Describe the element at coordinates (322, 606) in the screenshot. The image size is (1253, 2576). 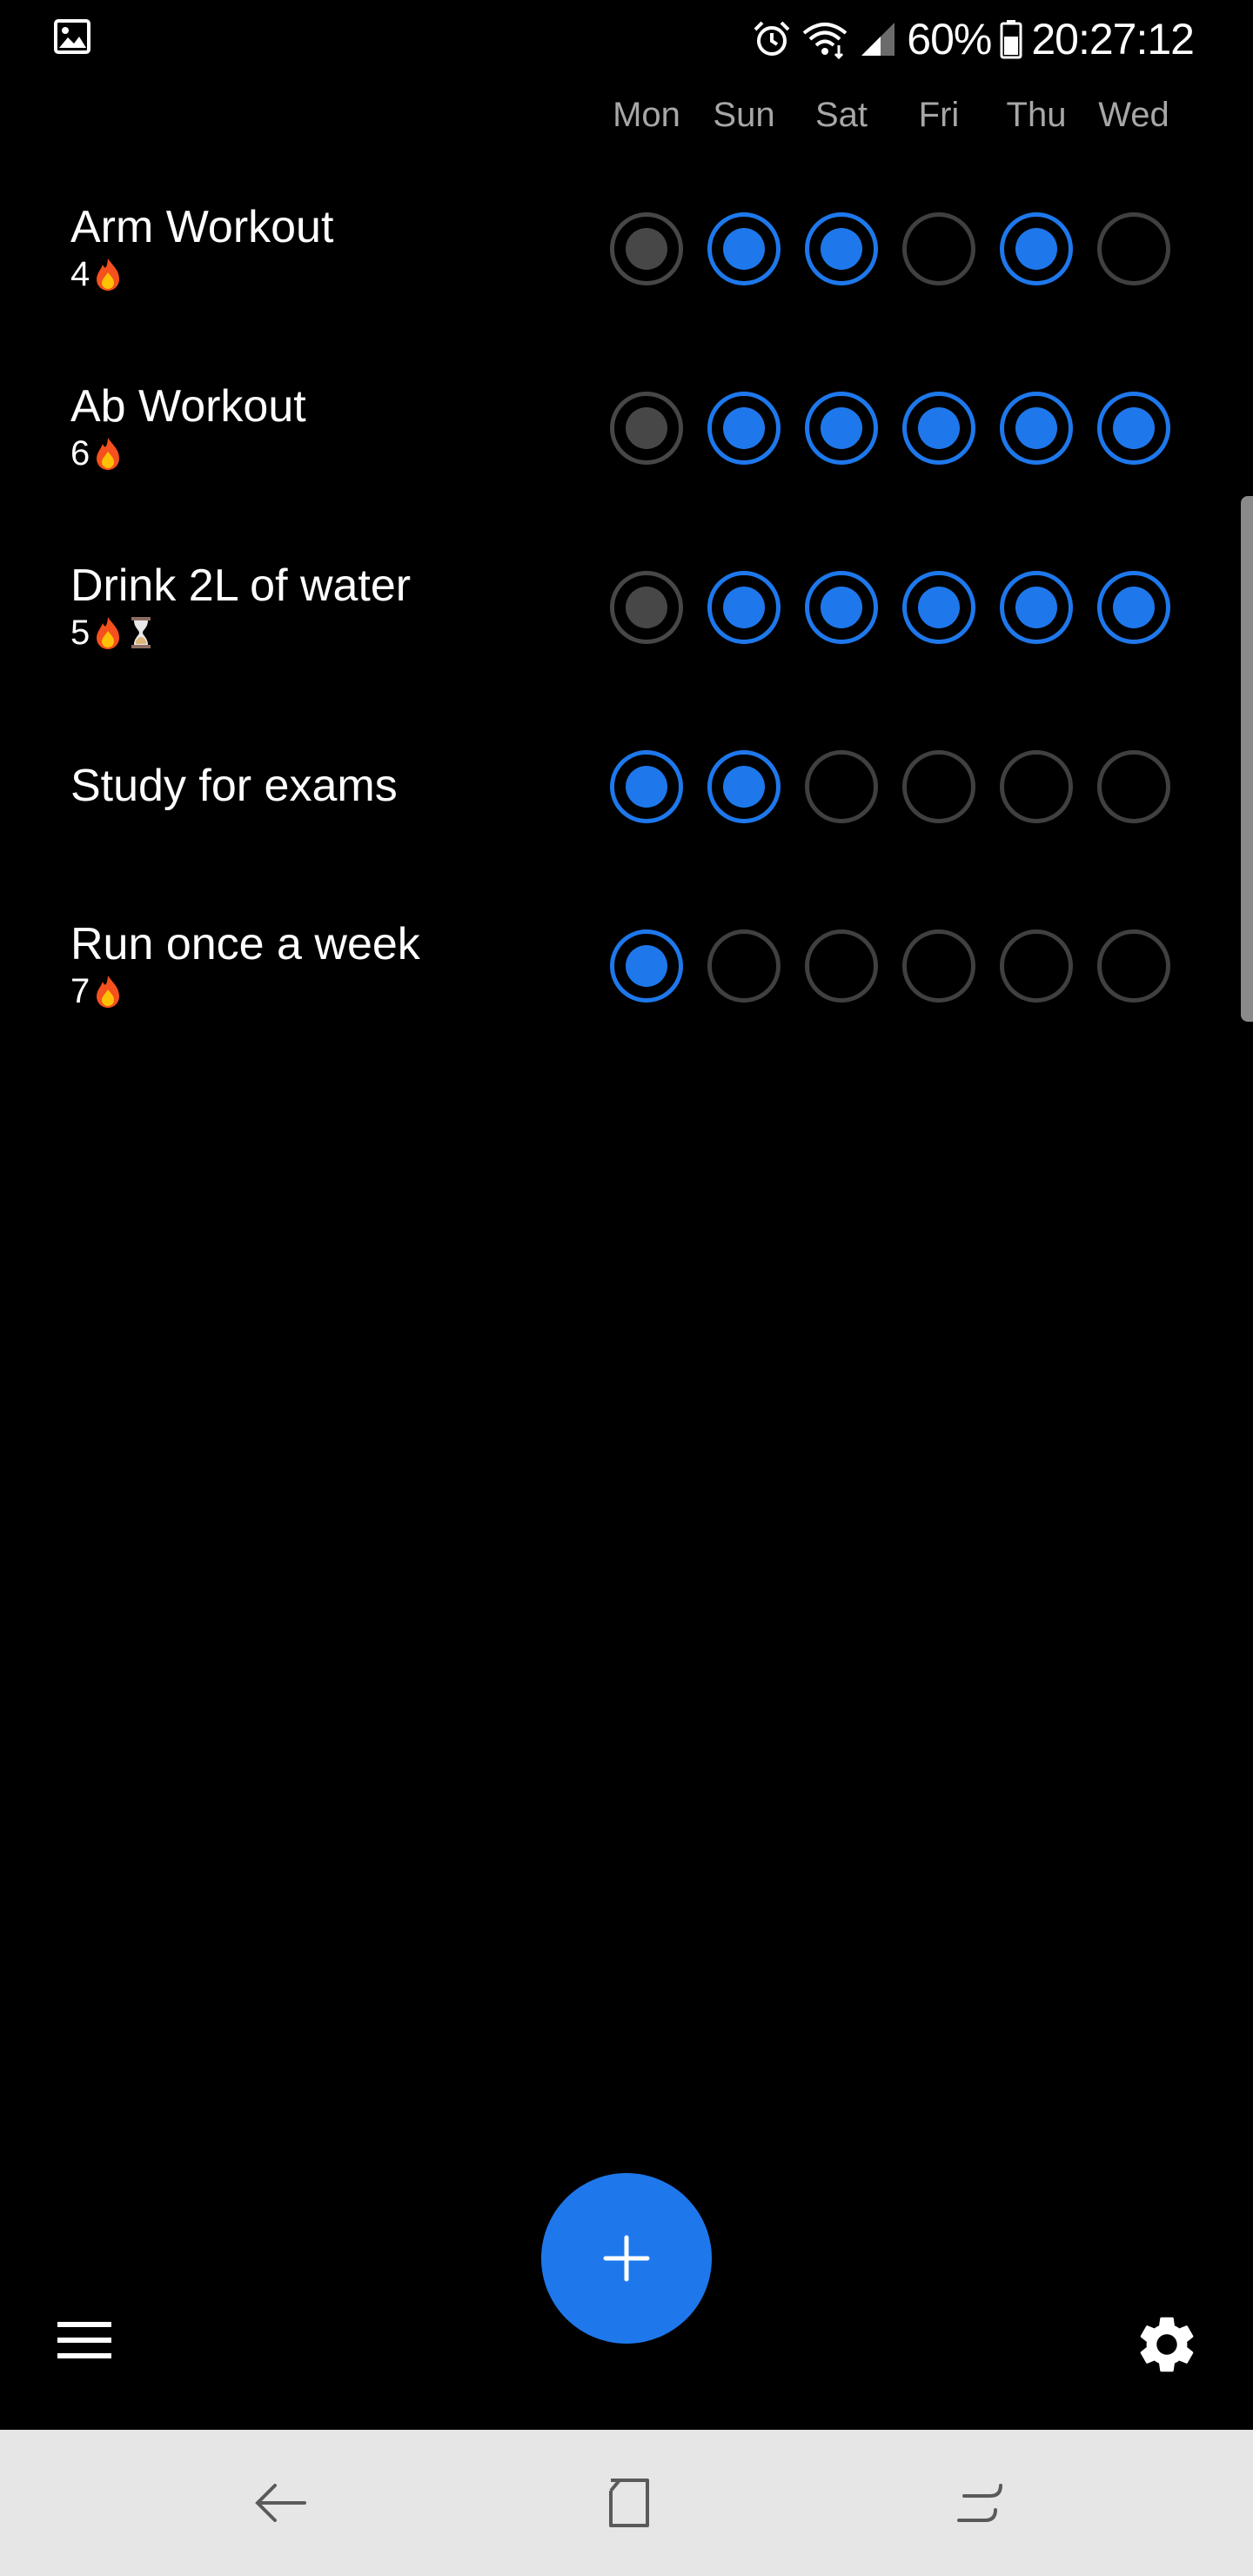
I see `habit-info: Drink 2L of water 5` at that location.